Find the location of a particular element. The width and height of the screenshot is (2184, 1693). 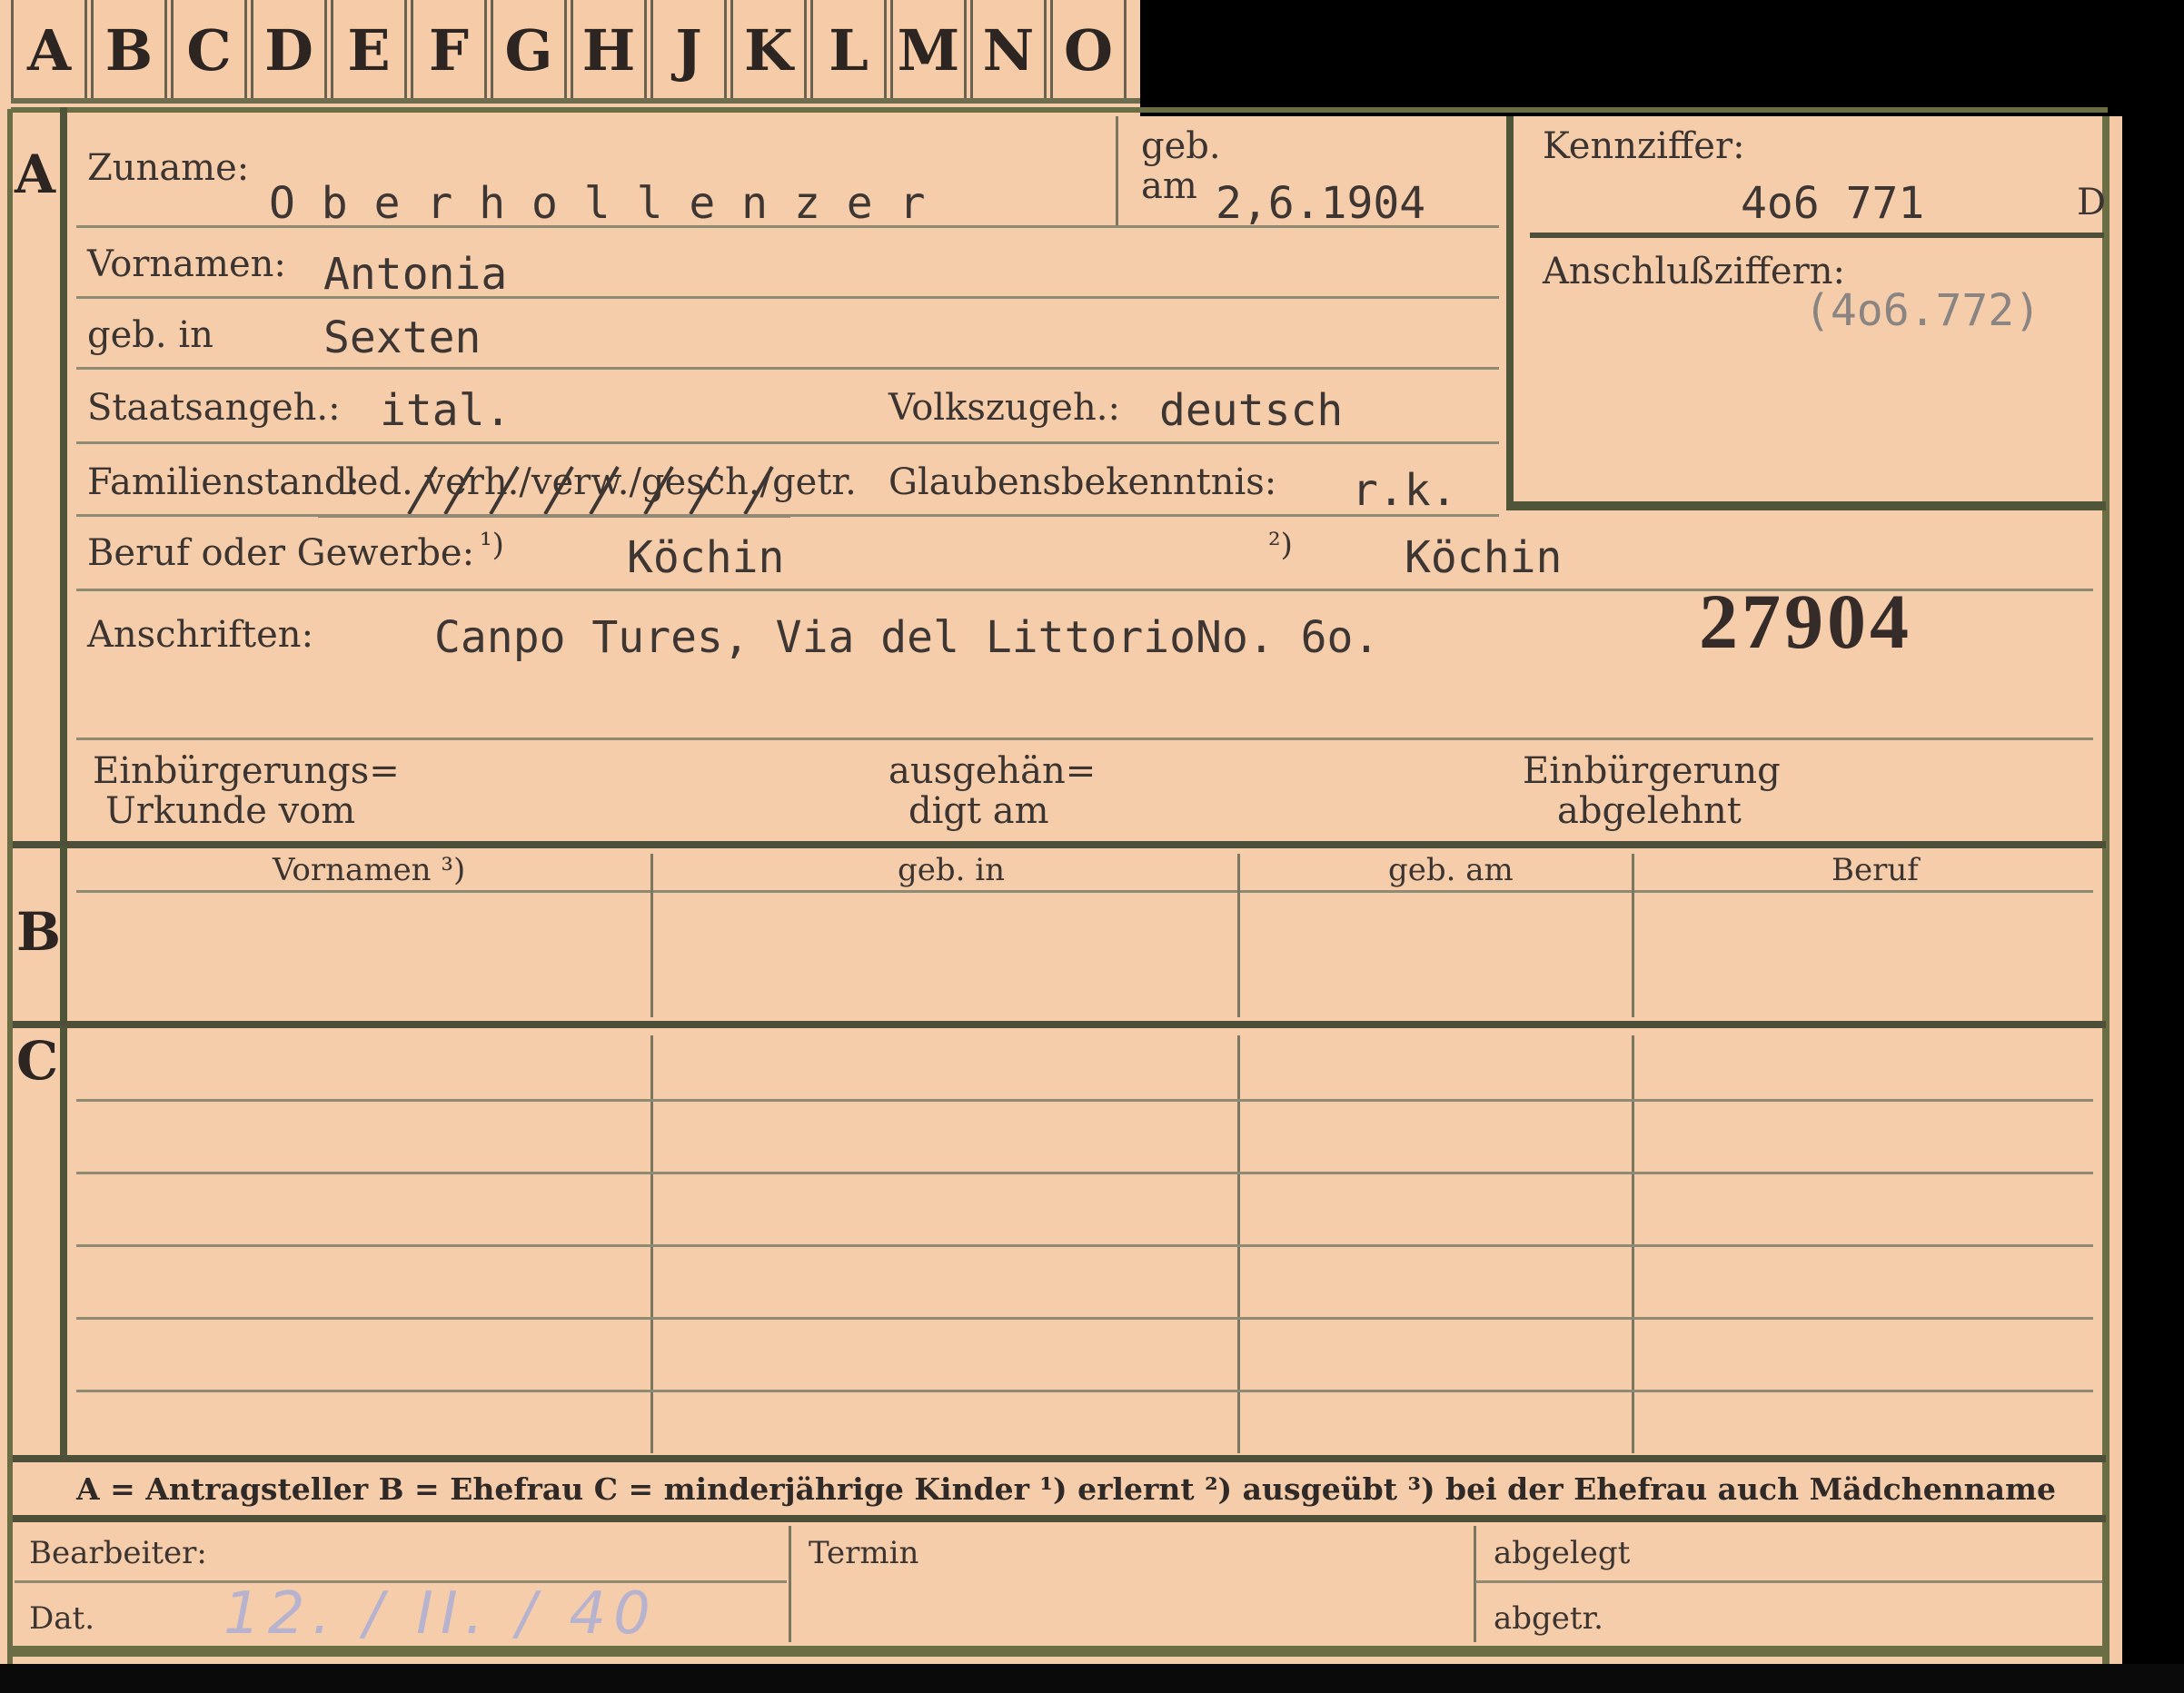

footer-bottom-rule is located at coordinates (1058, 1651).